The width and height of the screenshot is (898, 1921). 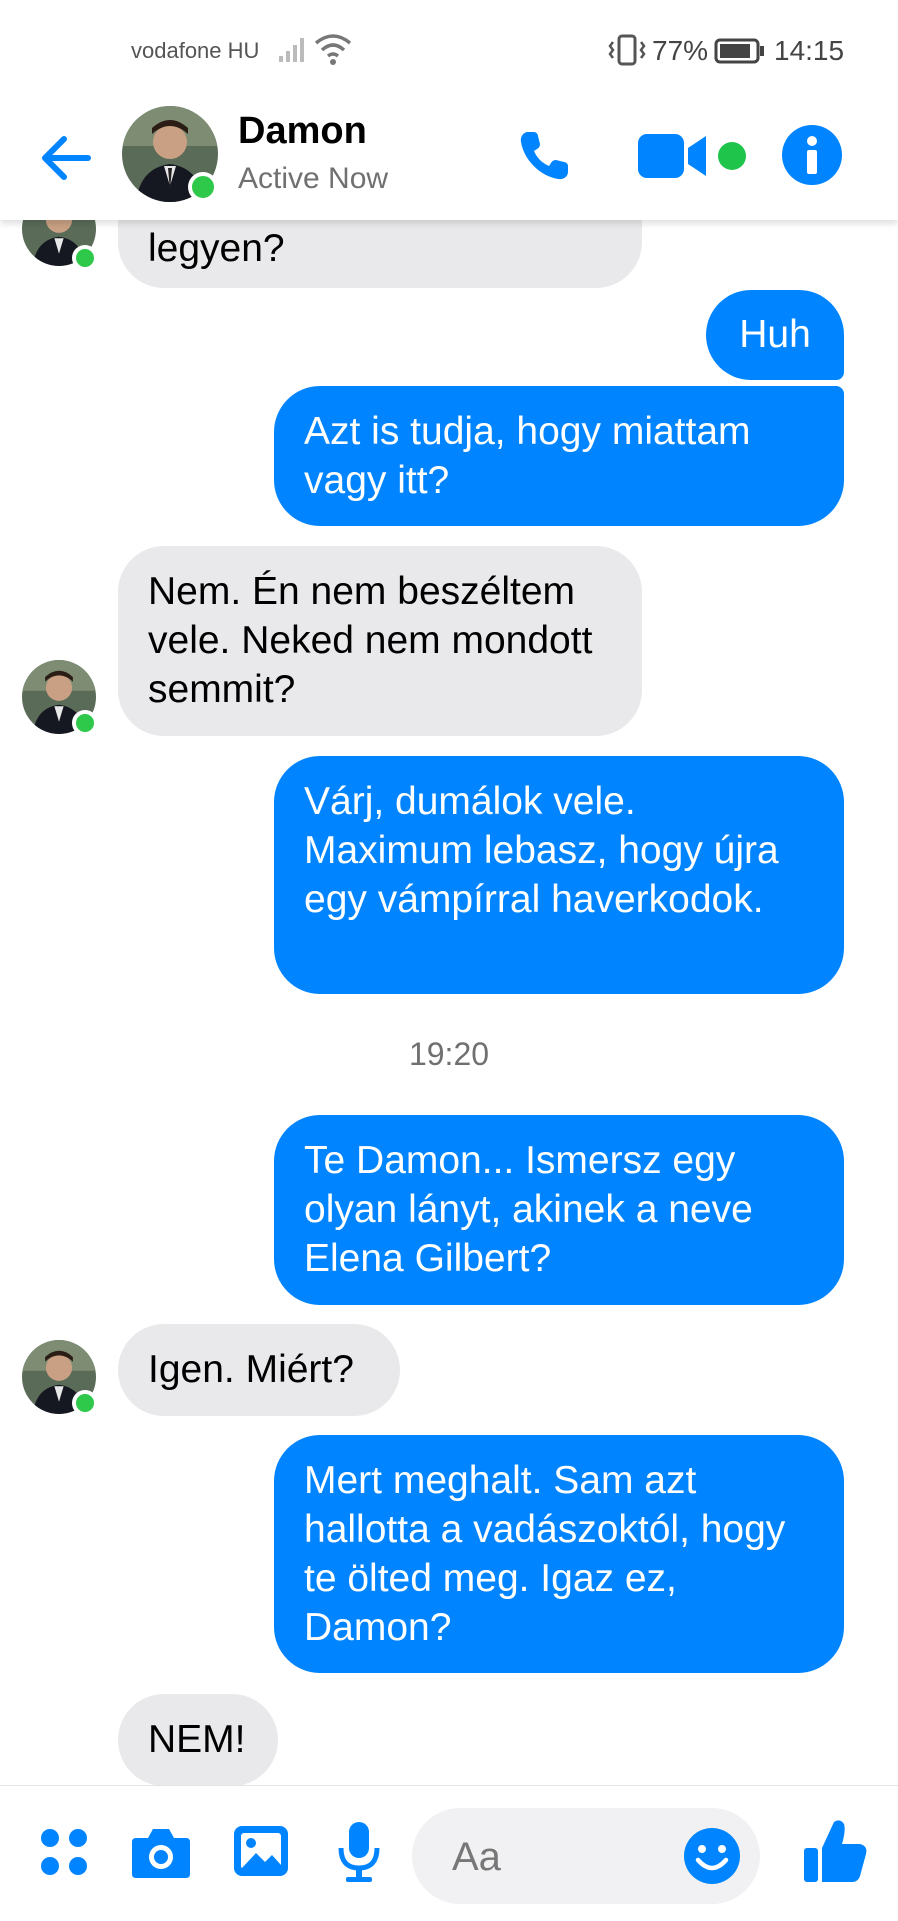 I want to click on battery-percent: 77%, so click(x=680, y=50).